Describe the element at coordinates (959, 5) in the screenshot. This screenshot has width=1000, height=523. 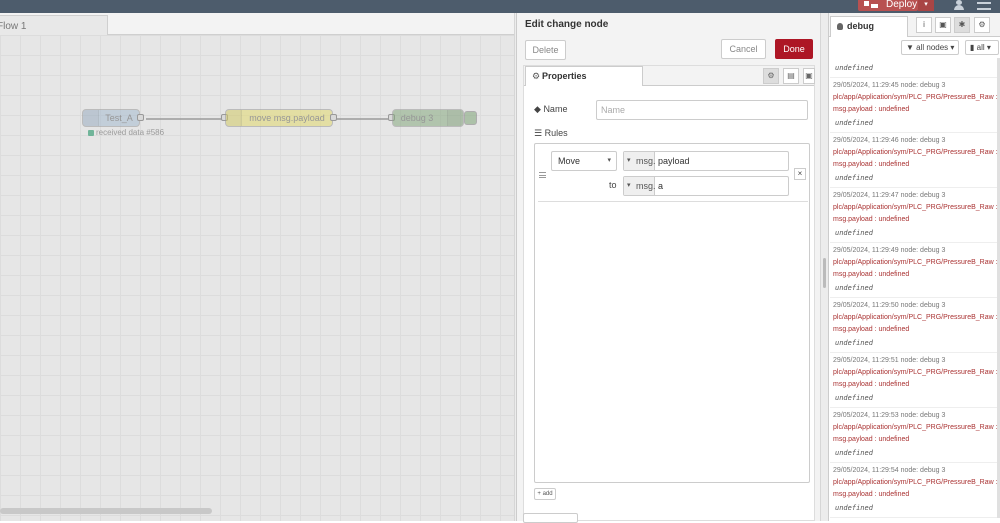
I see `user-icon` at that location.